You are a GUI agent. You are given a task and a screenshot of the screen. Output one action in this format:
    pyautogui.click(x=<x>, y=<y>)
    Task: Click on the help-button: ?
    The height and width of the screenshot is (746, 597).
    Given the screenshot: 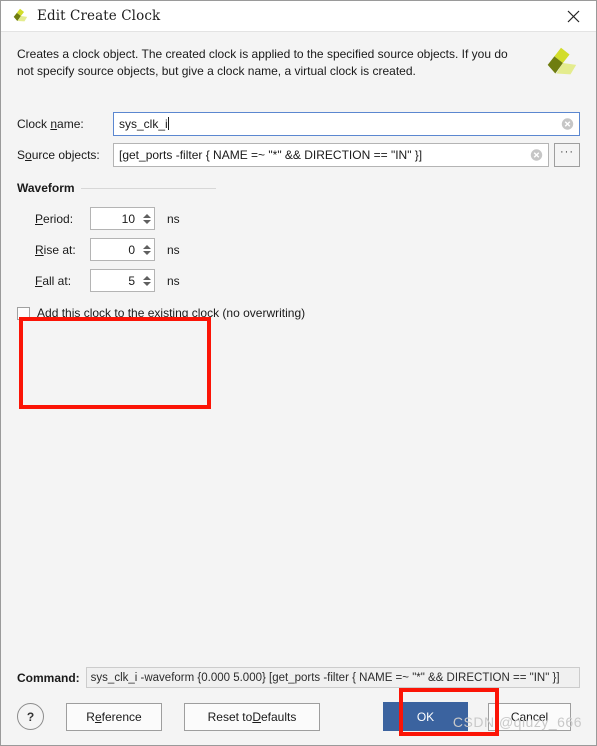 What is the action you would take?
    pyautogui.click(x=30, y=716)
    